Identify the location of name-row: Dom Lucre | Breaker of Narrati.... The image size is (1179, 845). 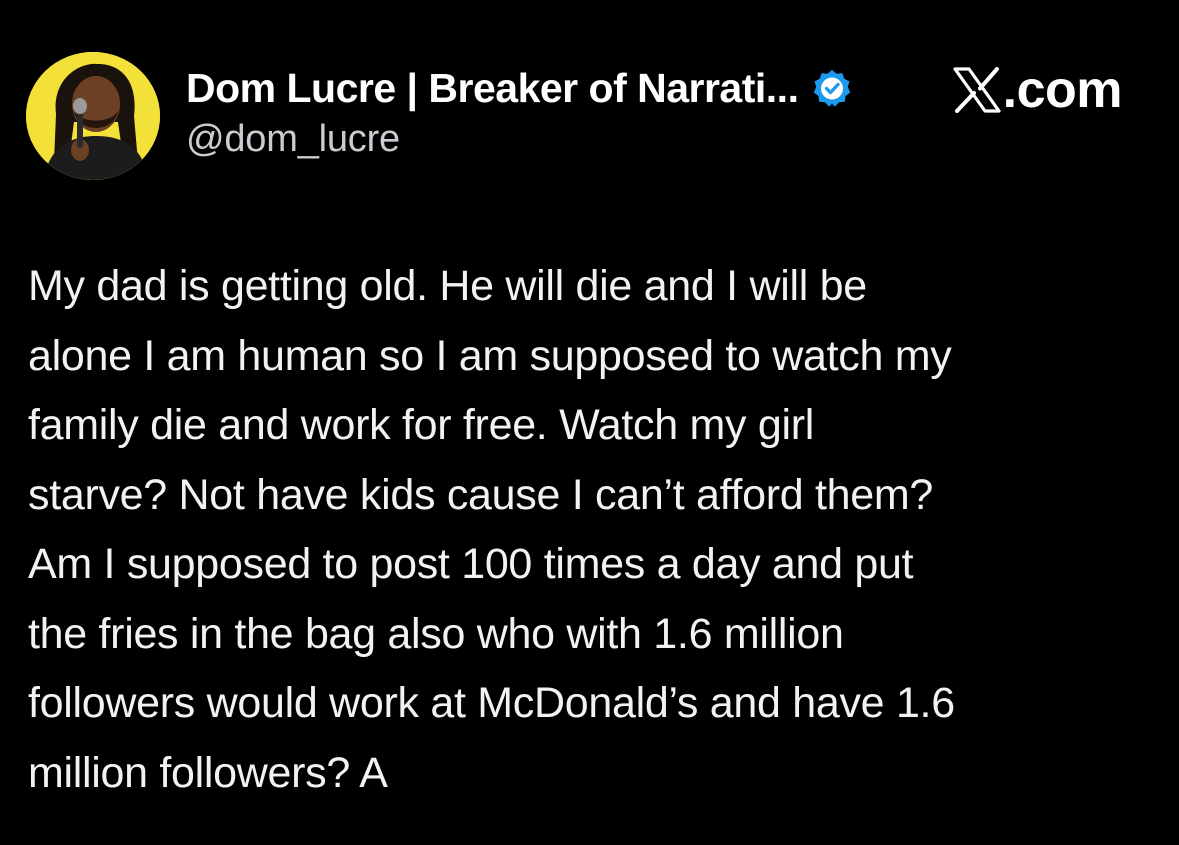
(519, 88).